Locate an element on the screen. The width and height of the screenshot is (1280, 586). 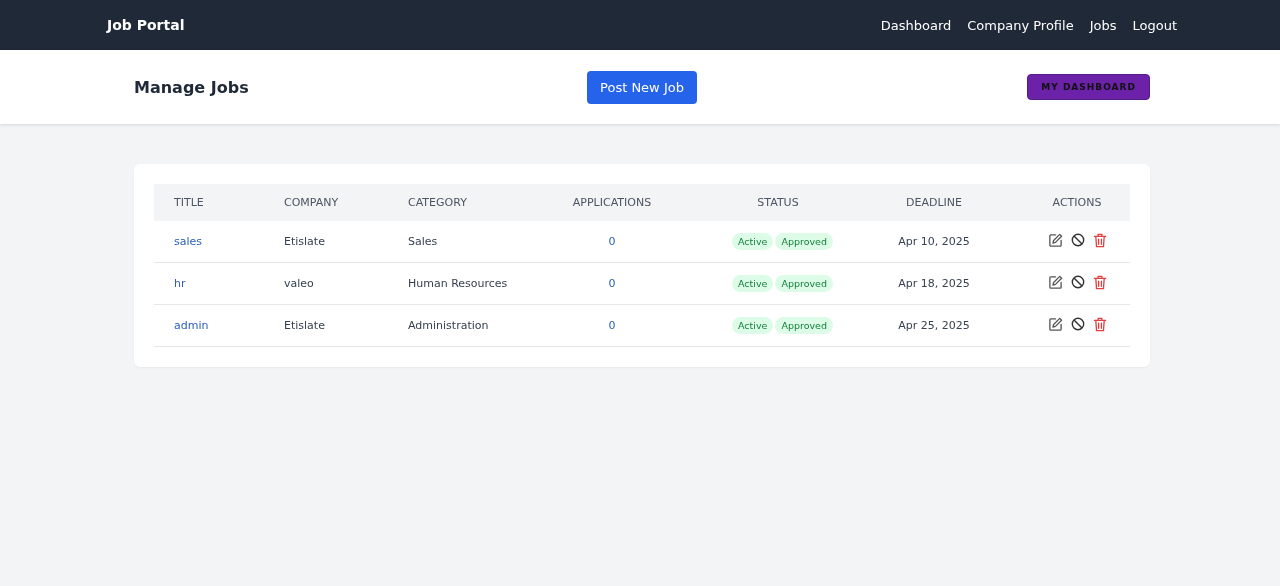
column-header: ACTIONS is located at coordinates (1077, 202).